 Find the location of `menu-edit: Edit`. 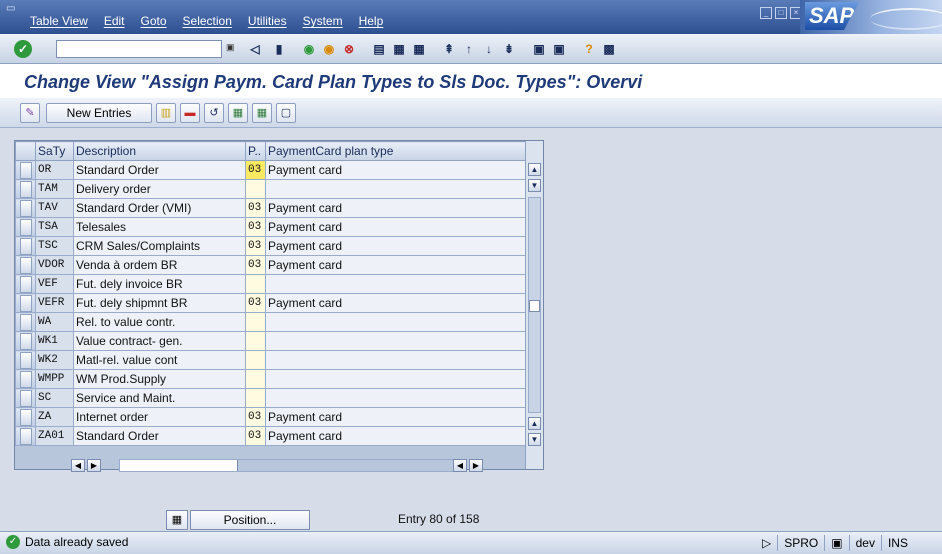

menu-edit: Edit is located at coordinates (114, 21).